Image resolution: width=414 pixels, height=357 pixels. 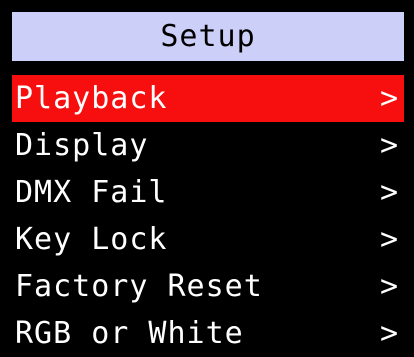 What do you see at coordinates (139, 286) in the screenshot?
I see `menu-item-label: Factory Reset` at bounding box center [139, 286].